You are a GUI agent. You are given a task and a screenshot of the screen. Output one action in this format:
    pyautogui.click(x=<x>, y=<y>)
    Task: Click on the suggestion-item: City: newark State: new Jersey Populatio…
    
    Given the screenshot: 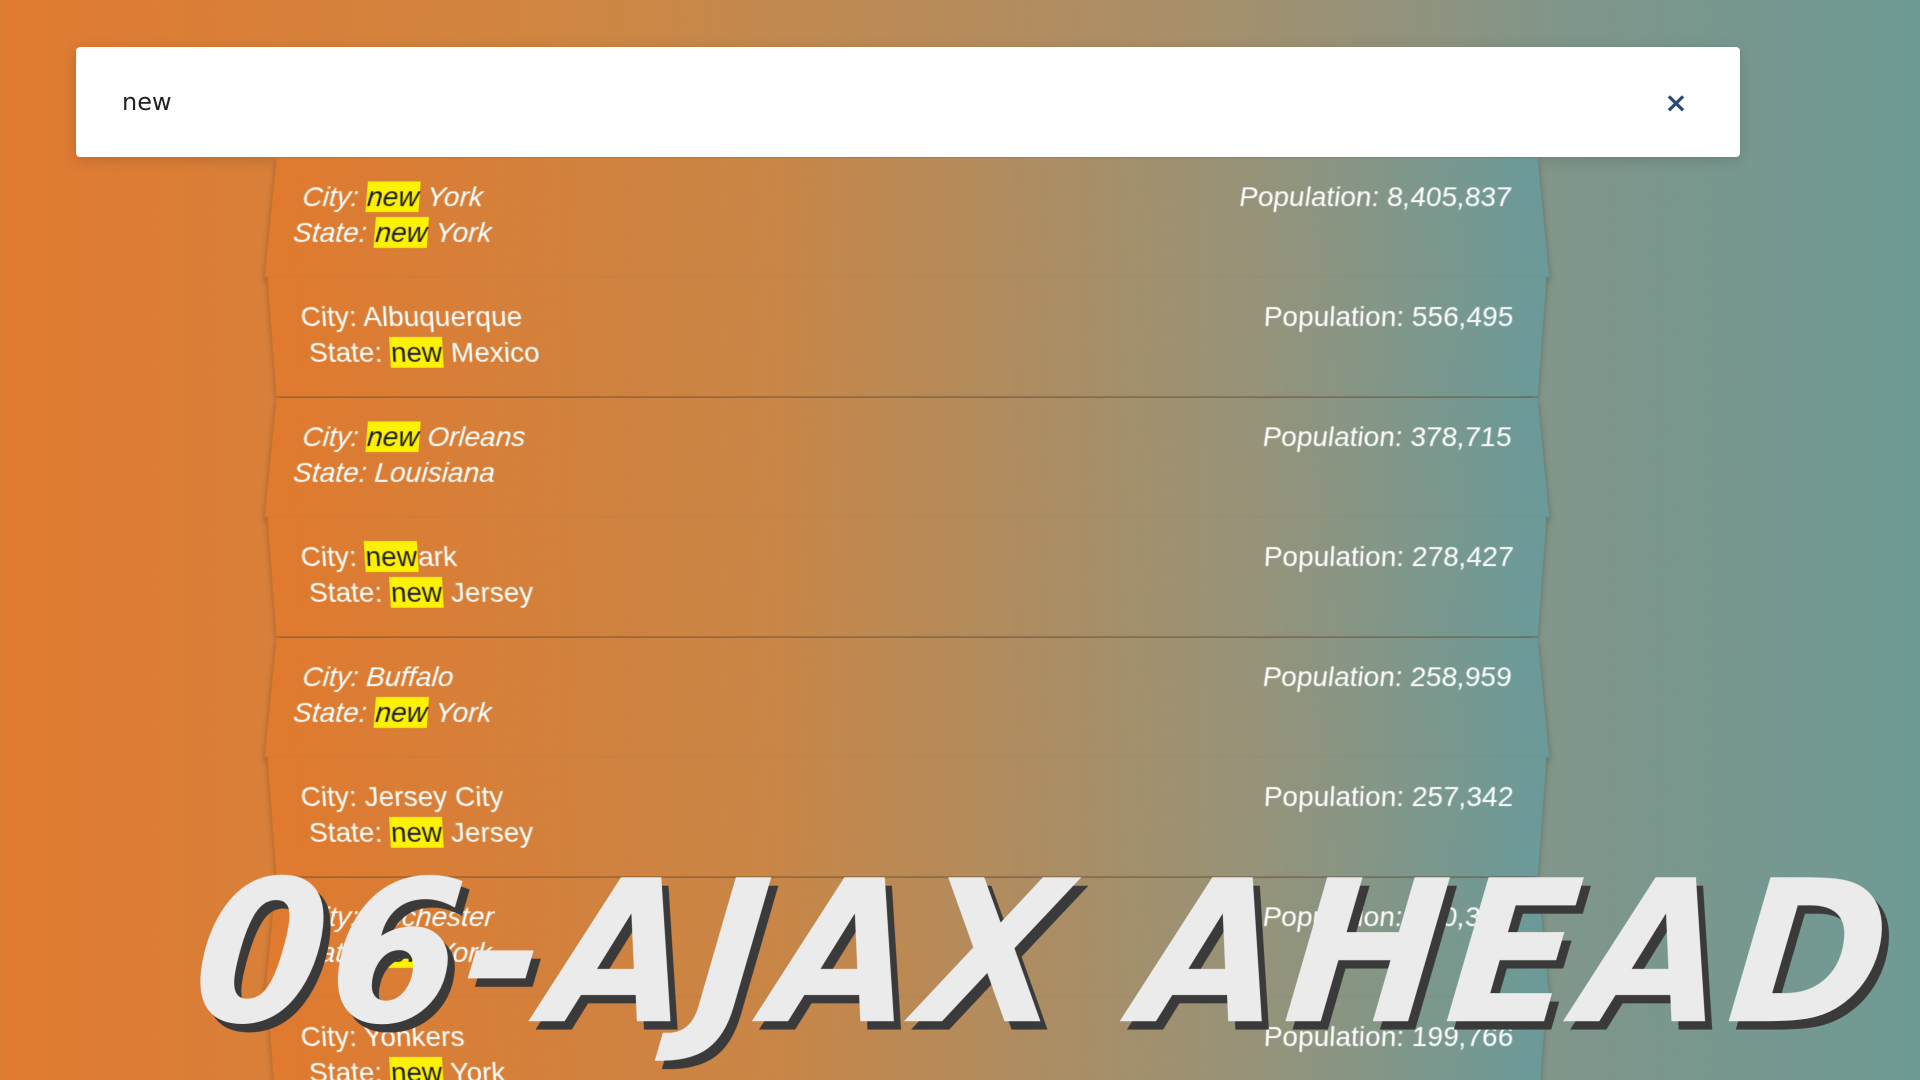 What is the action you would take?
    pyautogui.click(x=907, y=576)
    